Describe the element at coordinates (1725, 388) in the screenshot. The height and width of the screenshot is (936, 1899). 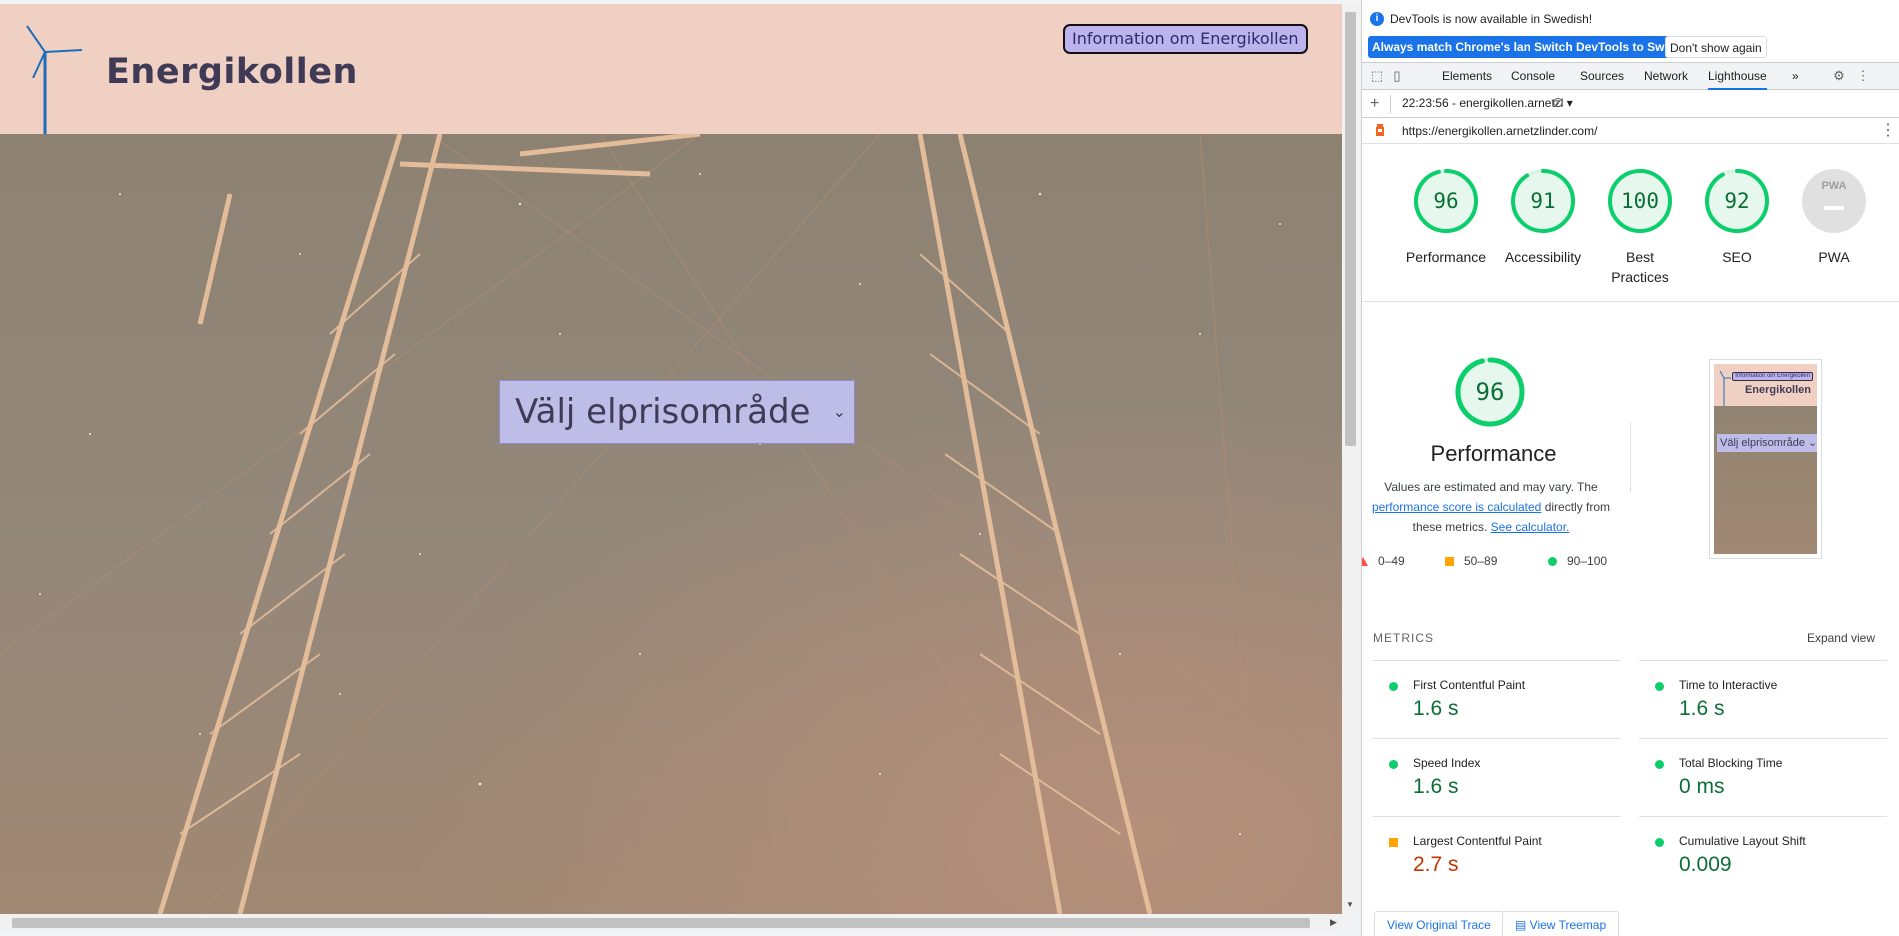
I see `wind-turbine-logo` at that location.